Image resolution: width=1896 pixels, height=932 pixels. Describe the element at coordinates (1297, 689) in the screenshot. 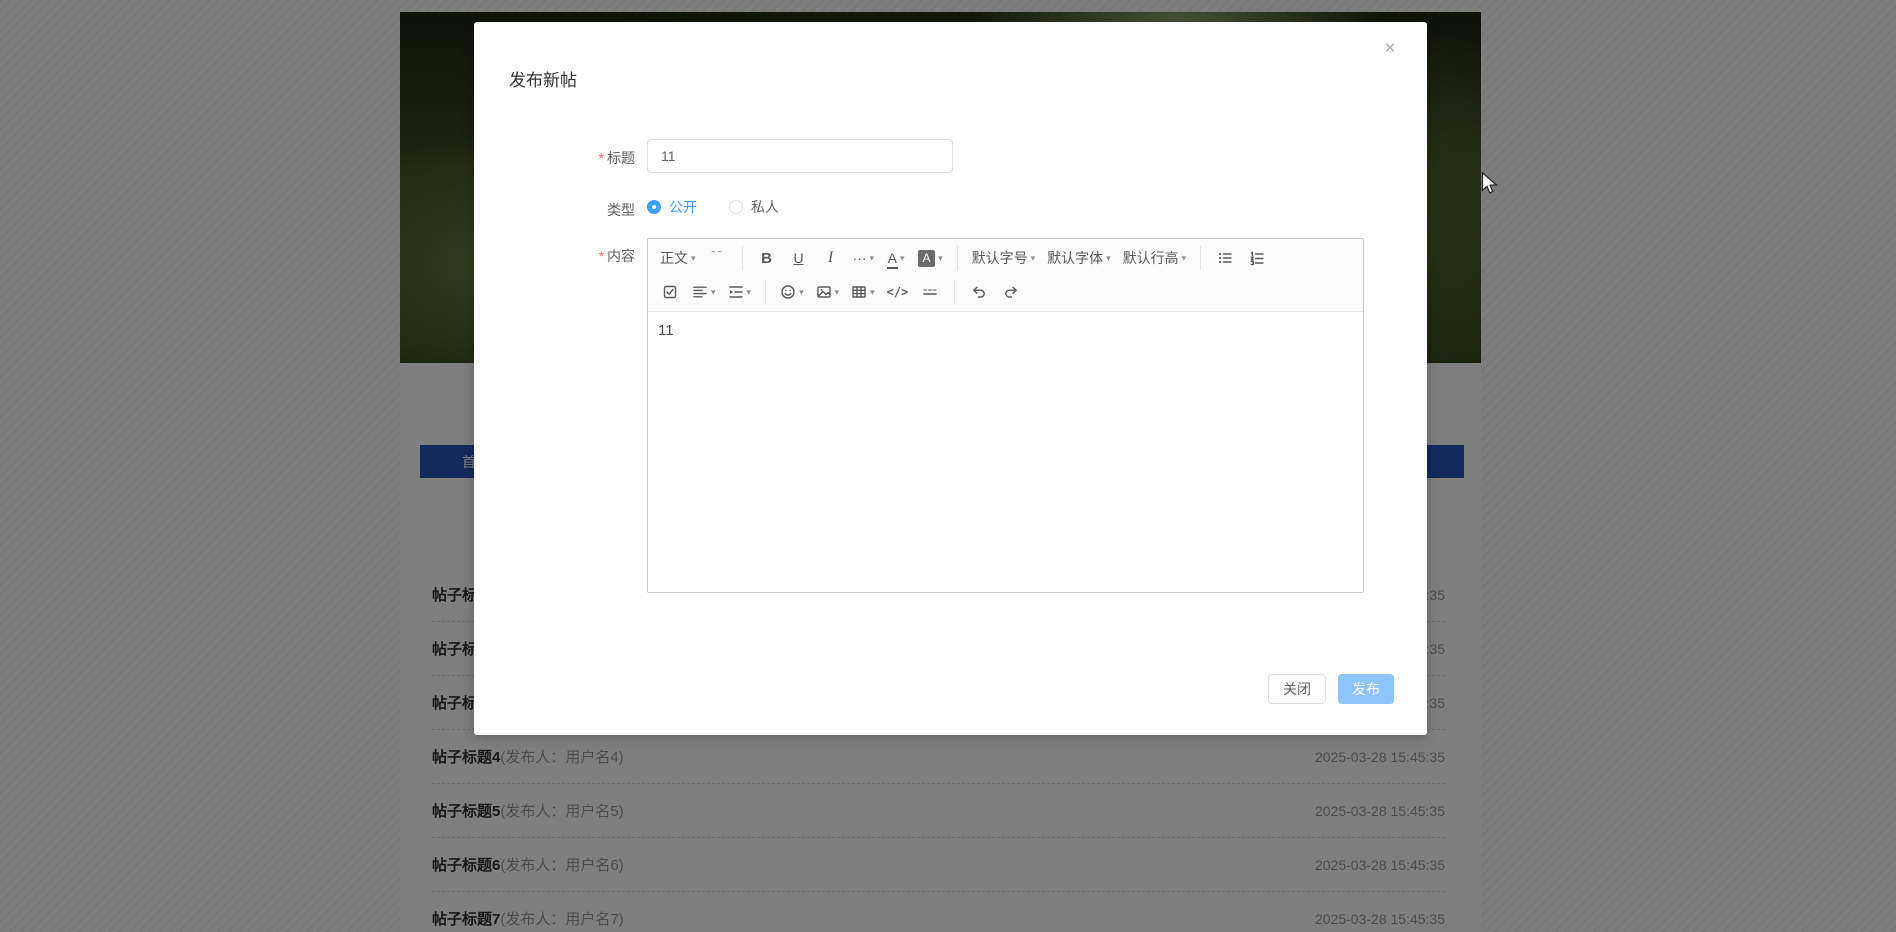

I see `close-button: 关闭` at that location.